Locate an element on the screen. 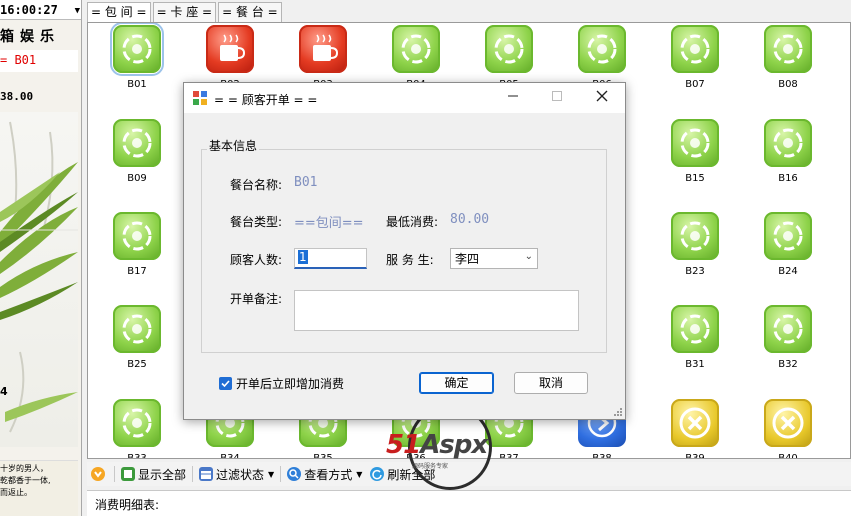 The height and width of the screenshot is (516, 851). show-all-icon is located at coordinates (128, 474).